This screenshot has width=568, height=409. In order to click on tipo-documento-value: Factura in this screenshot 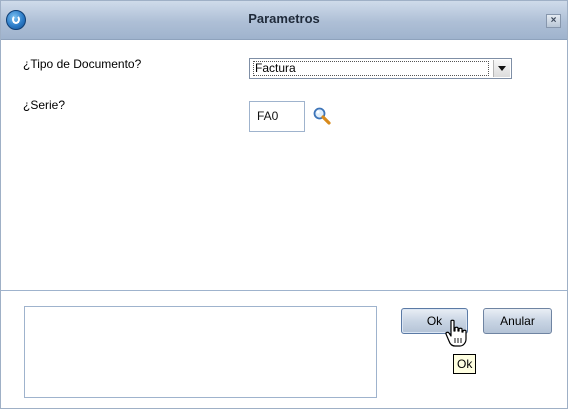, I will do `click(371, 68)`.